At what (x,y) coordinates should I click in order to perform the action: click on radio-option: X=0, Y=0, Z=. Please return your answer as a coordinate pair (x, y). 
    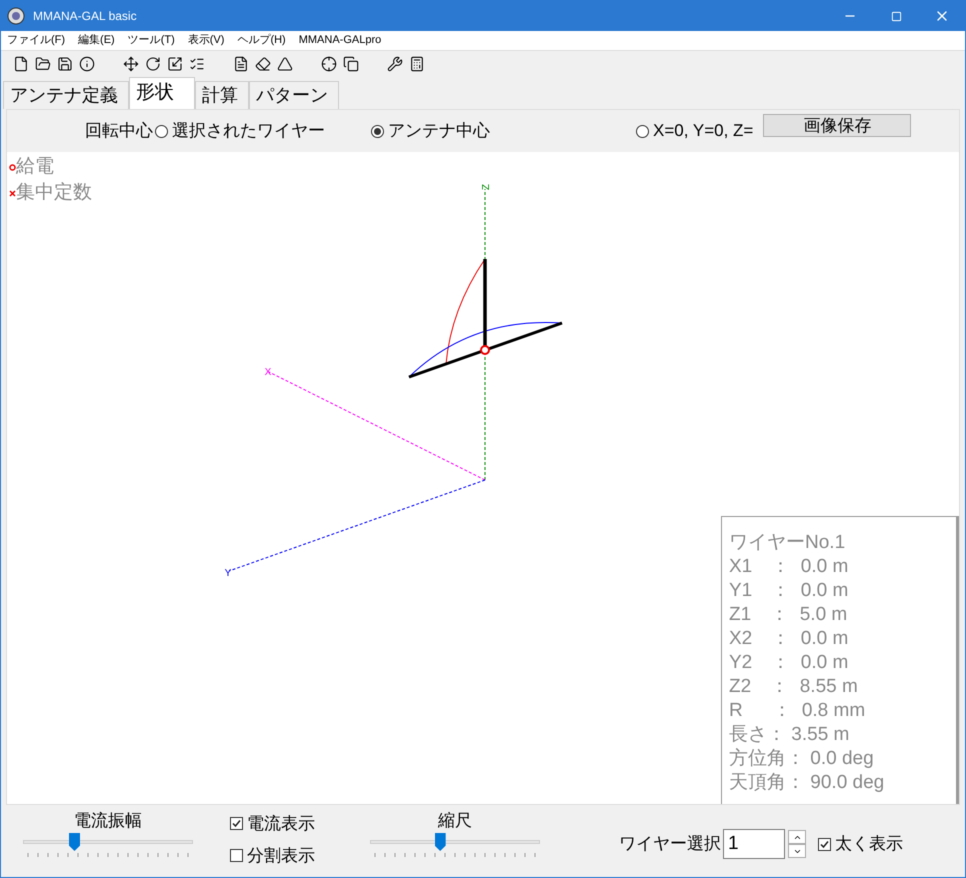
    Looking at the image, I should click on (695, 131).